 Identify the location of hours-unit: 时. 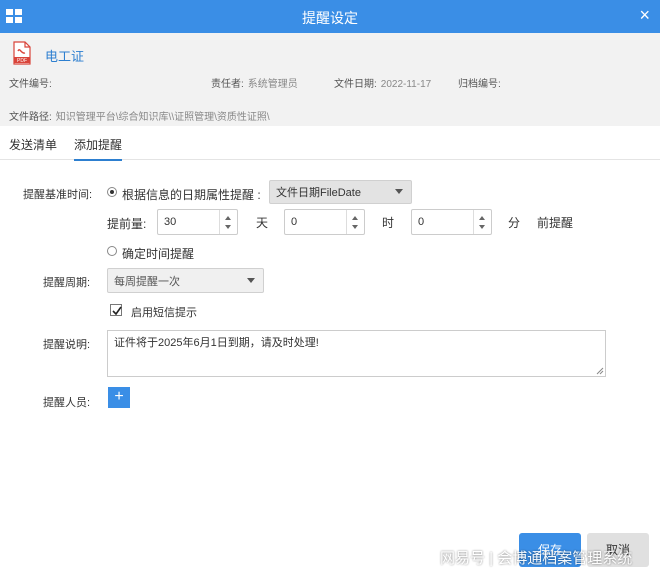
(388, 223).